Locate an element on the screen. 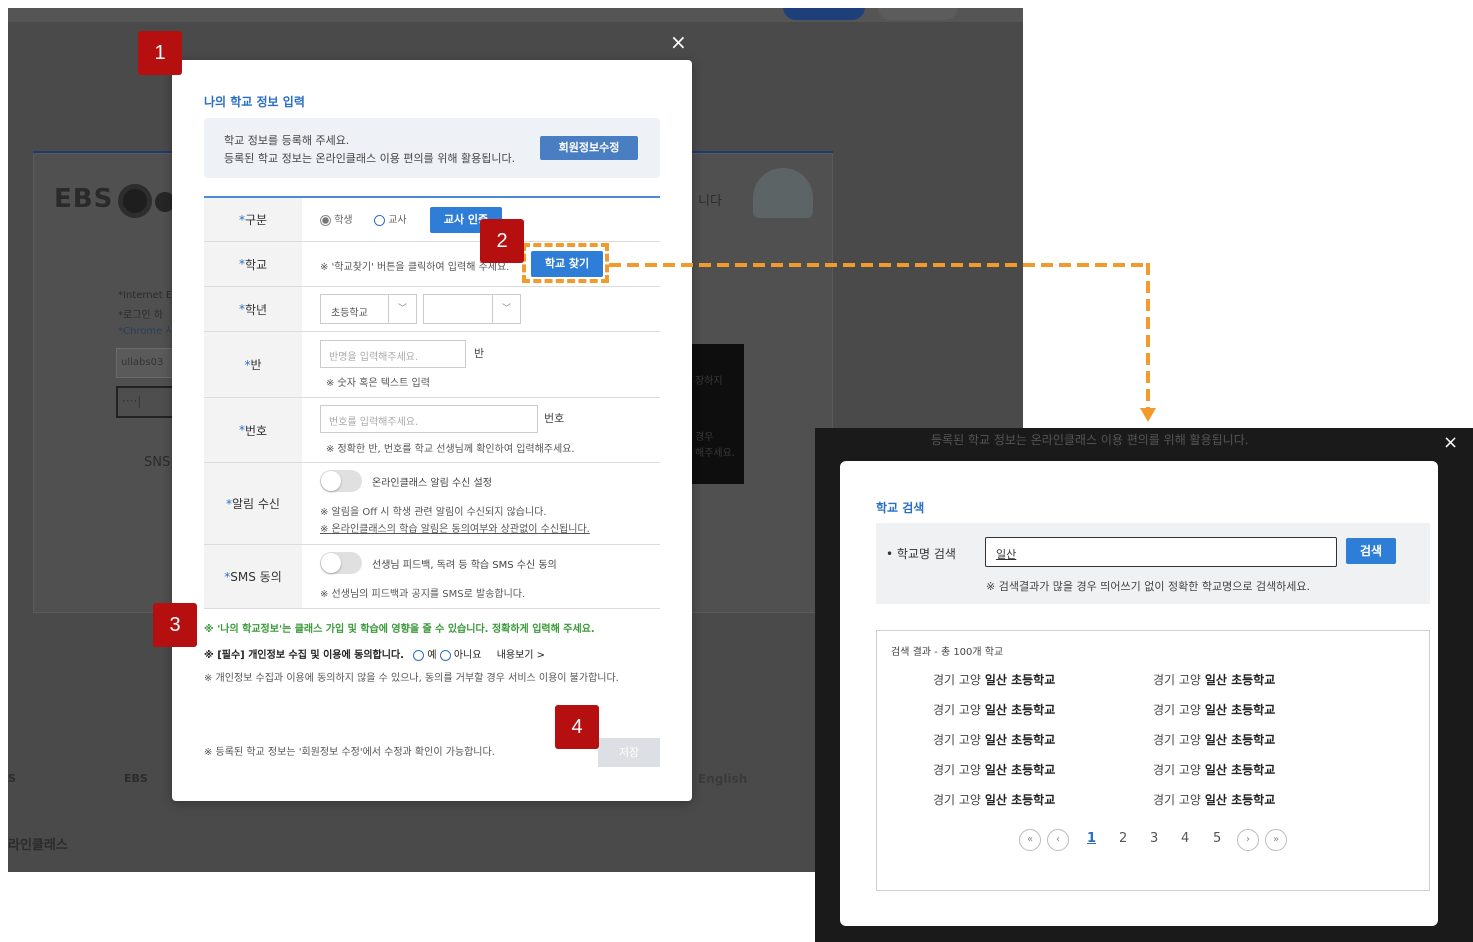  search-title: 학교 검색 is located at coordinates (900, 508).